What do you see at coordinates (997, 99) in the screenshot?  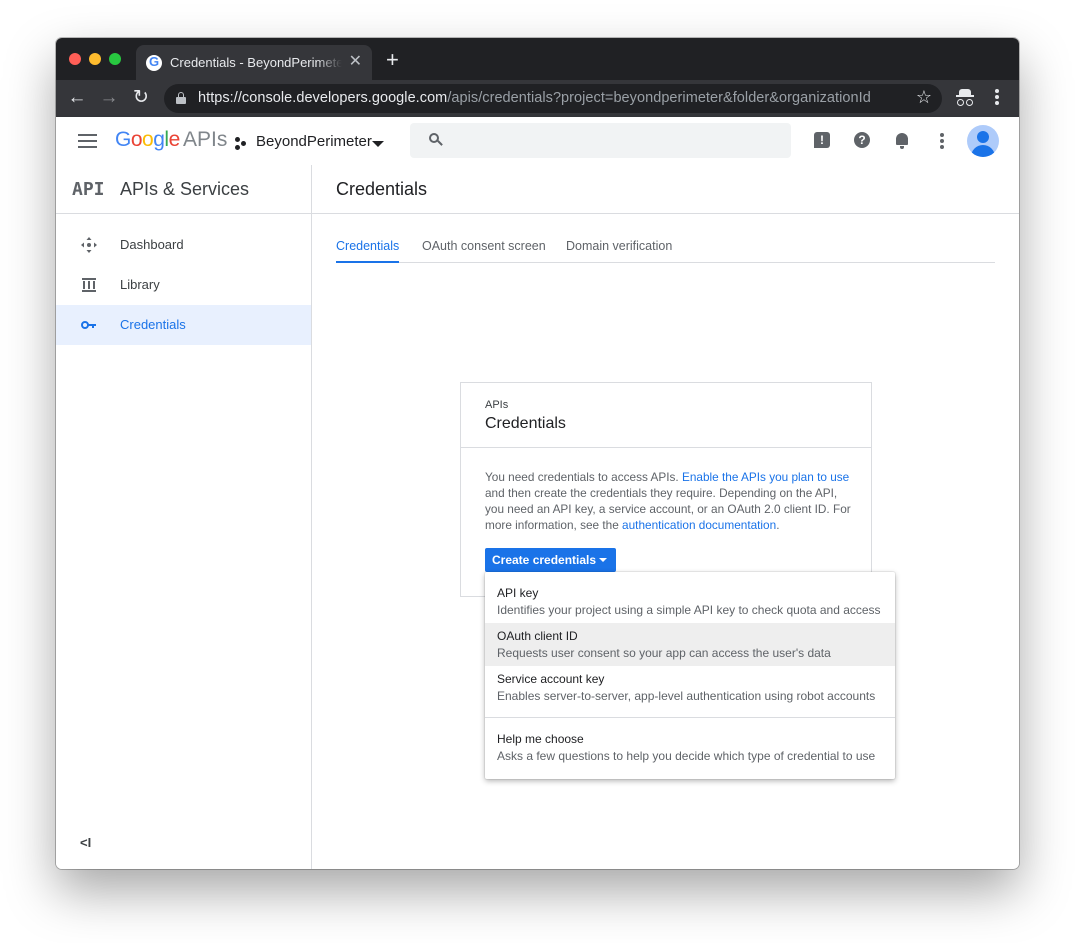 I see `browser-menu-icon` at bounding box center [997, 99].